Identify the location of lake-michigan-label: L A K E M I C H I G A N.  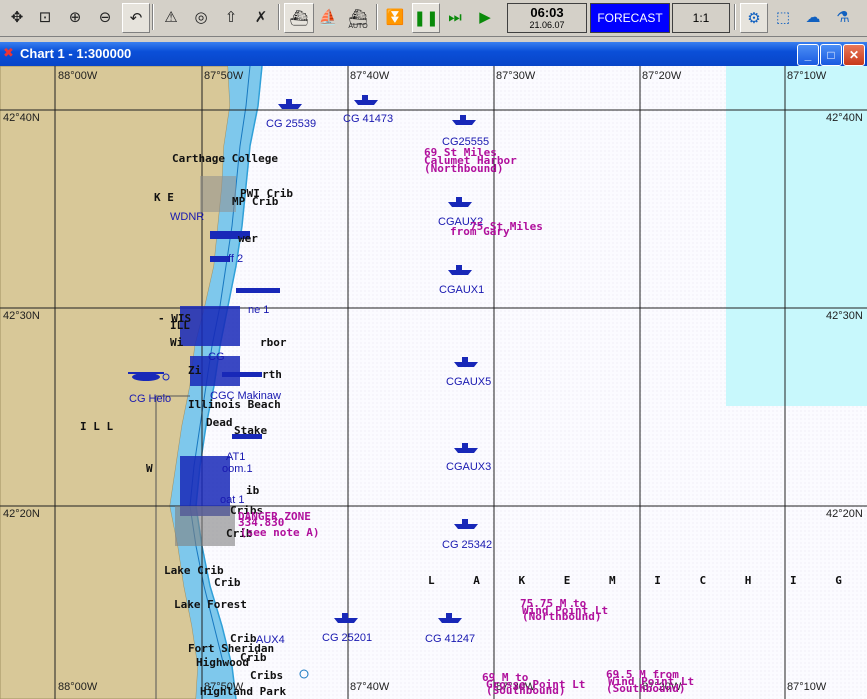
(647, 580).